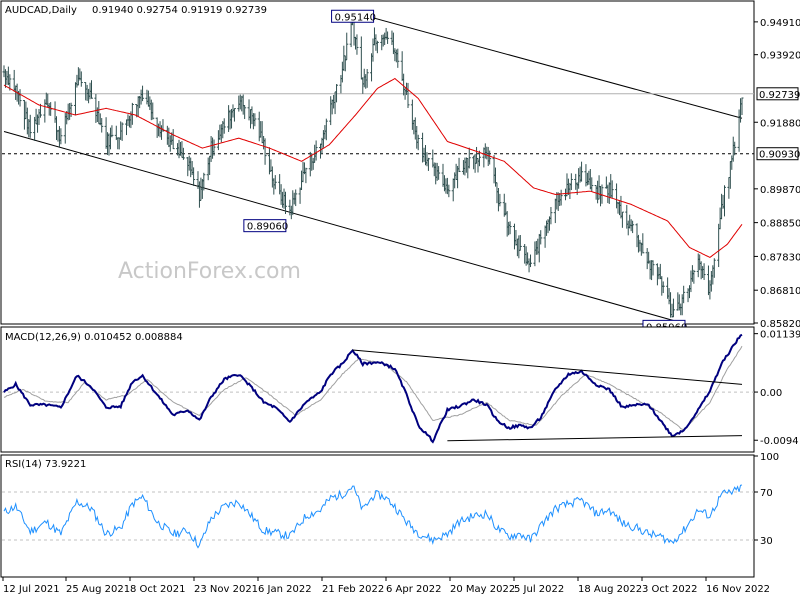  What do you see at coordinates (780, 23) in the screenshot?
I see `price-y-tick-label: 0.94910` at bounding box center [780, 23].